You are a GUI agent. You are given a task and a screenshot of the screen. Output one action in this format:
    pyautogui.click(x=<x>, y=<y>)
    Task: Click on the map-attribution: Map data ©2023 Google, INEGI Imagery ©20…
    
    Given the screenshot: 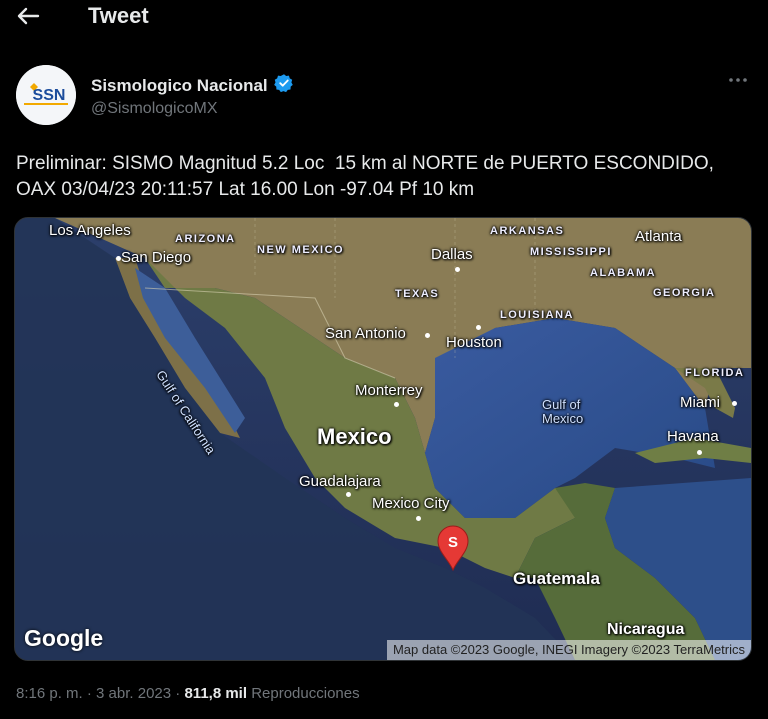 What is the action you would take?
    pyautogui.click(x=568, y=650)
    